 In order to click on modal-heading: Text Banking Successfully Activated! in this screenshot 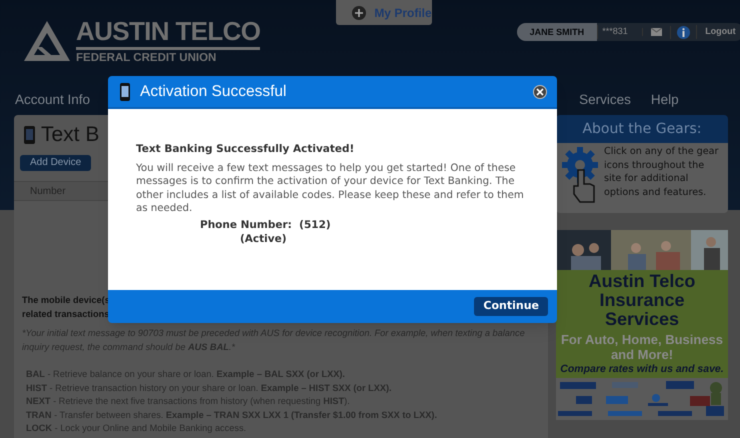, I will do `click(246, 149)`.